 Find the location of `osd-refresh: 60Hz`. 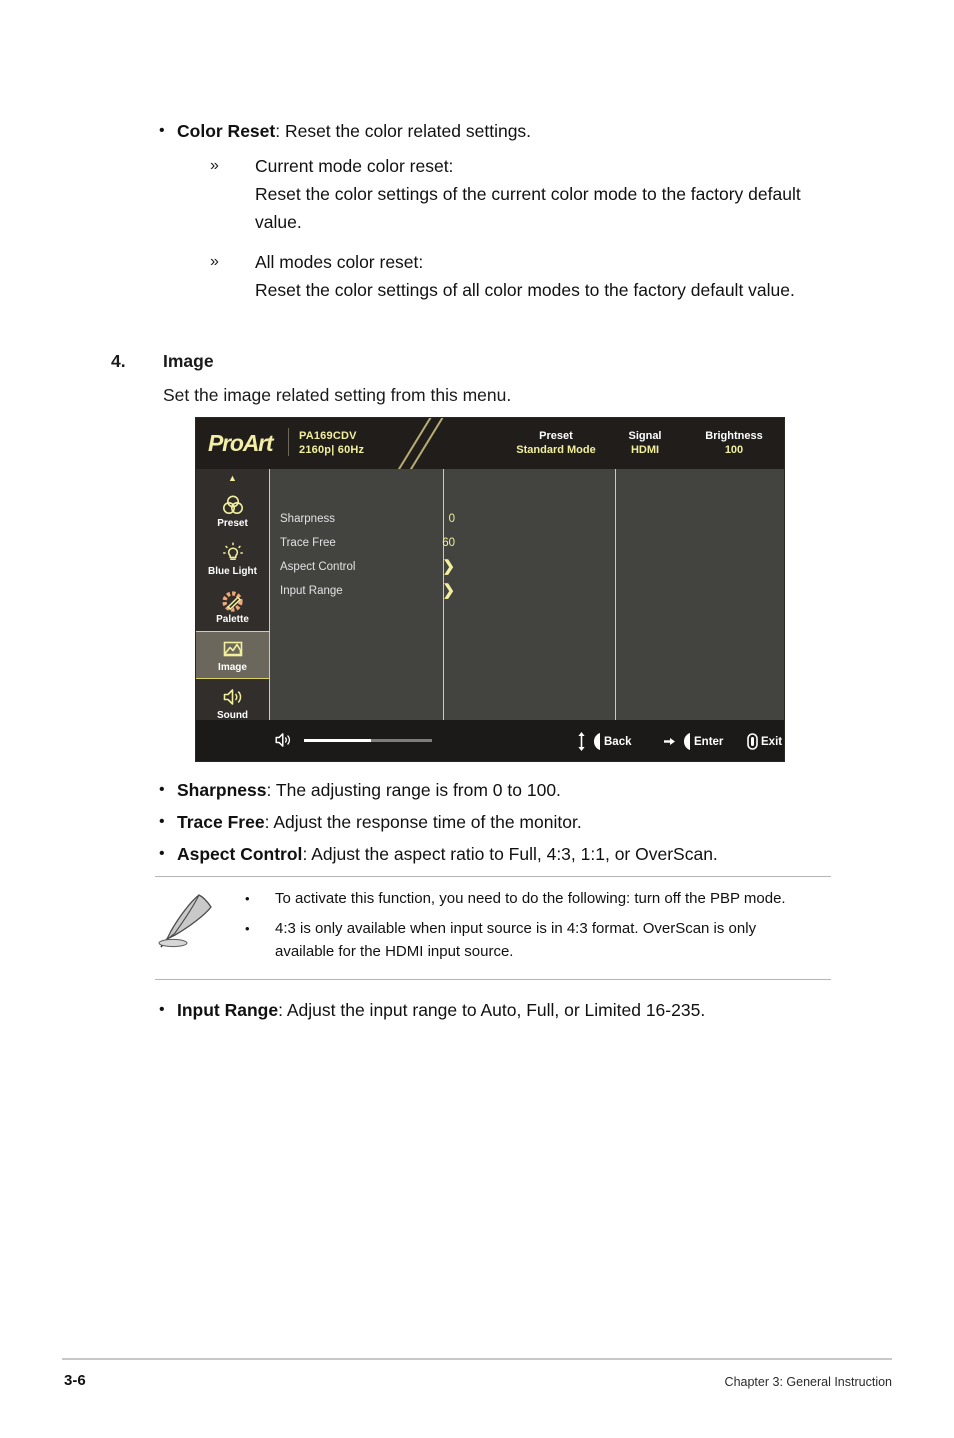

osd-refresh: 60Hz is located at coordinates (351, 450).